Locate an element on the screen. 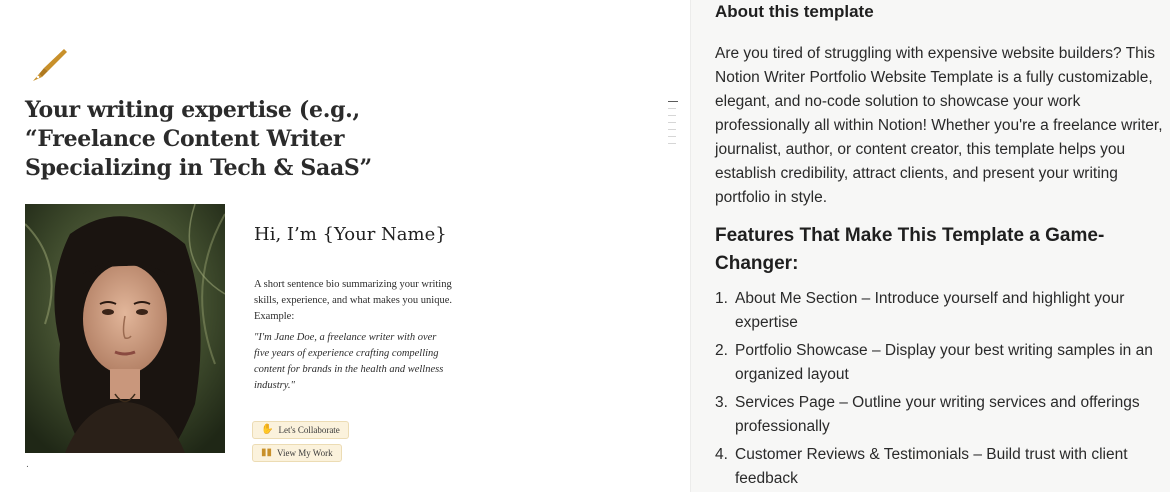  list-item-number: 3. is located at coordinates (721, 402).